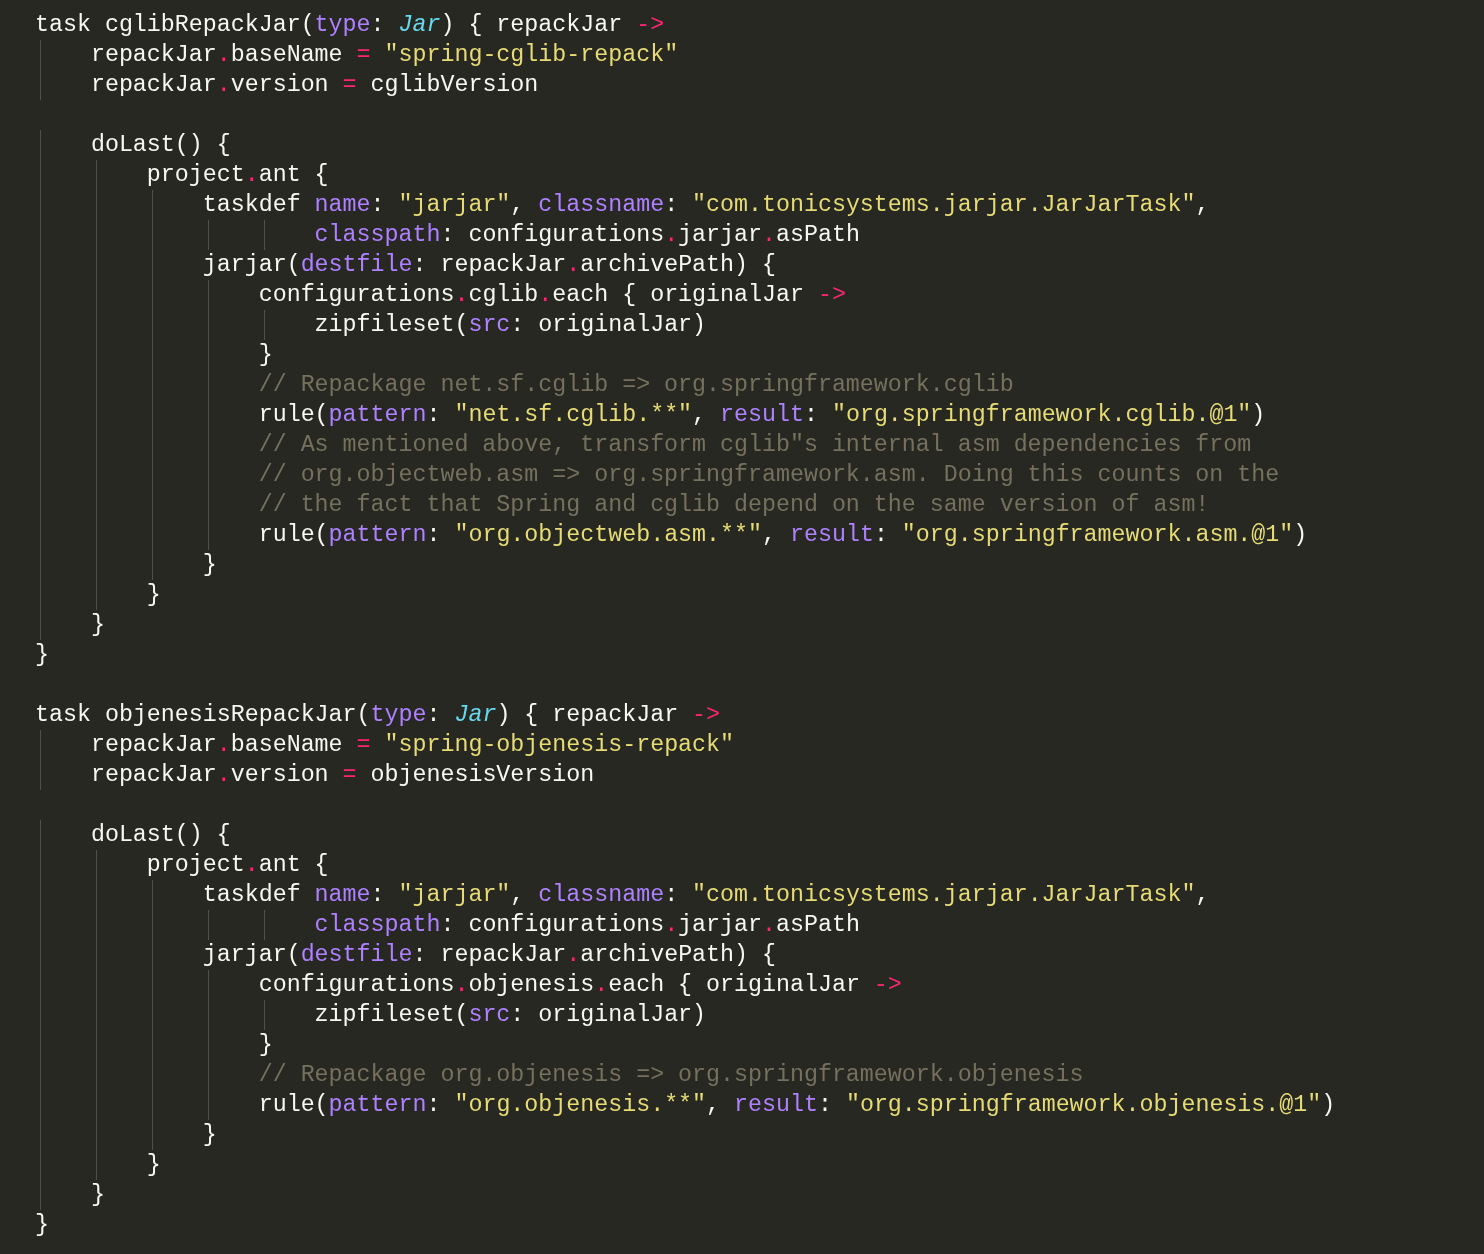  Describe the element at coordinates (378, 715) in the screenshot. I see `code-line: task objenesisRepackJar(type: Jar) { repackJar ->` at that location.